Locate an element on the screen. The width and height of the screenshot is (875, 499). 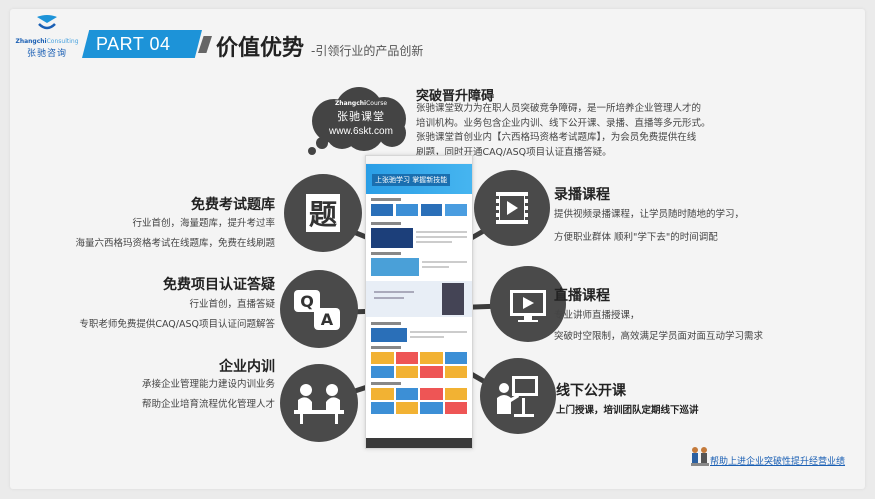
corporate-training-line-1: 承接企业管理能力建设内训业务 is located at coordinates (208, 384).